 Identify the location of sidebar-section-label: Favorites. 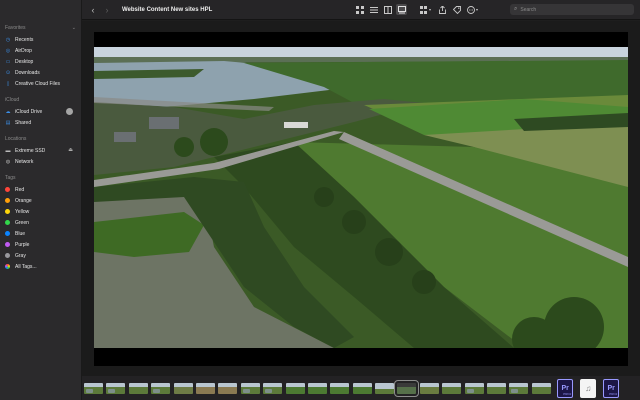
(15, 28).